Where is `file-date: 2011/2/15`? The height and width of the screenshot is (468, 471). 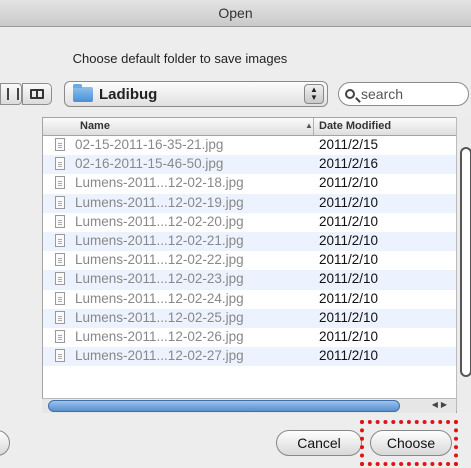 file-date: 2011/2/15 is located at coordinates (349, 144).